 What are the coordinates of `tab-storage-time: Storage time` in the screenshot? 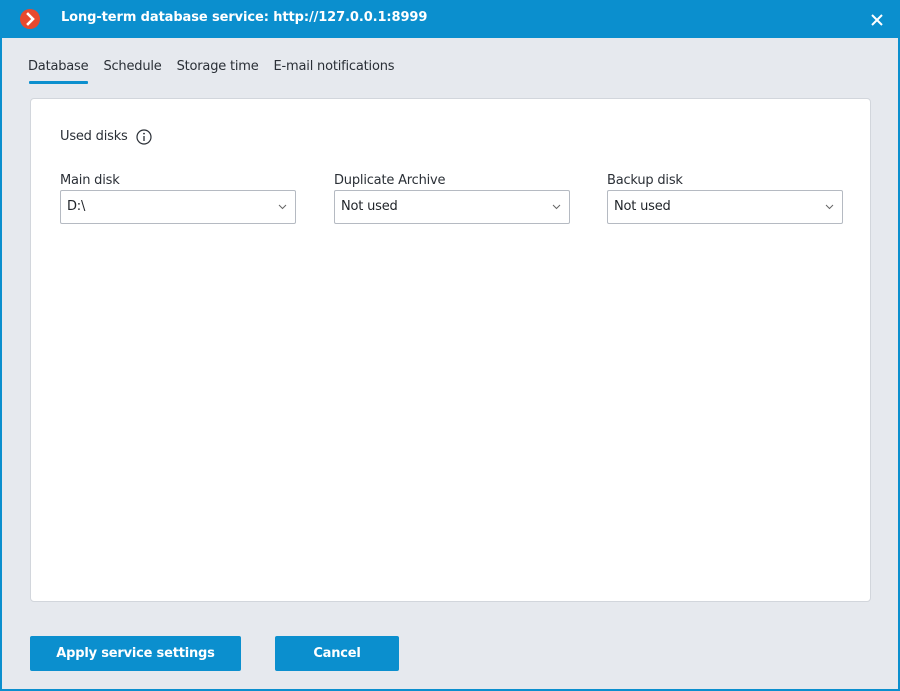 It's located at (218, 66).